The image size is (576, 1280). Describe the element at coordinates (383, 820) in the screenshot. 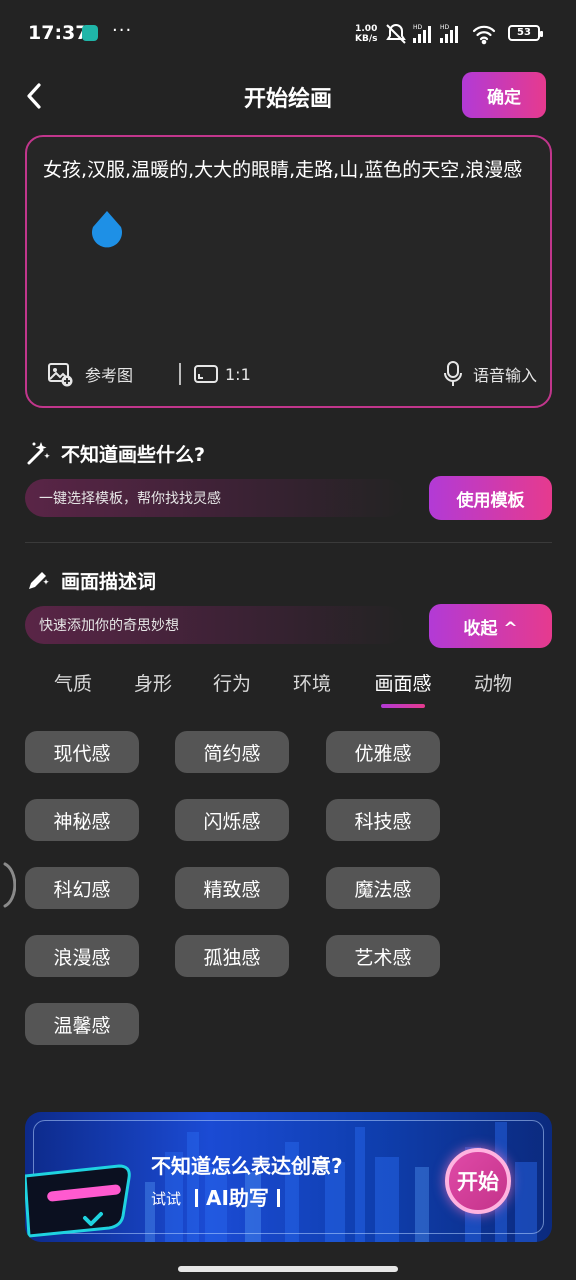

I see `chip-tech: 科技感` at that location.